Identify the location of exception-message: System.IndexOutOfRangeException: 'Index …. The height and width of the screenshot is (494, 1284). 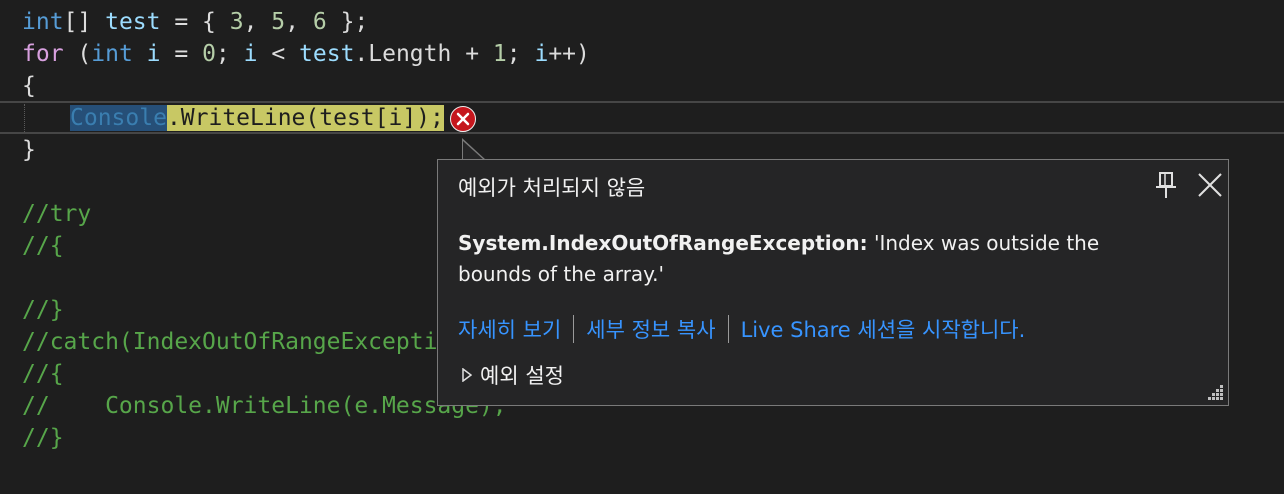
(803, 259).